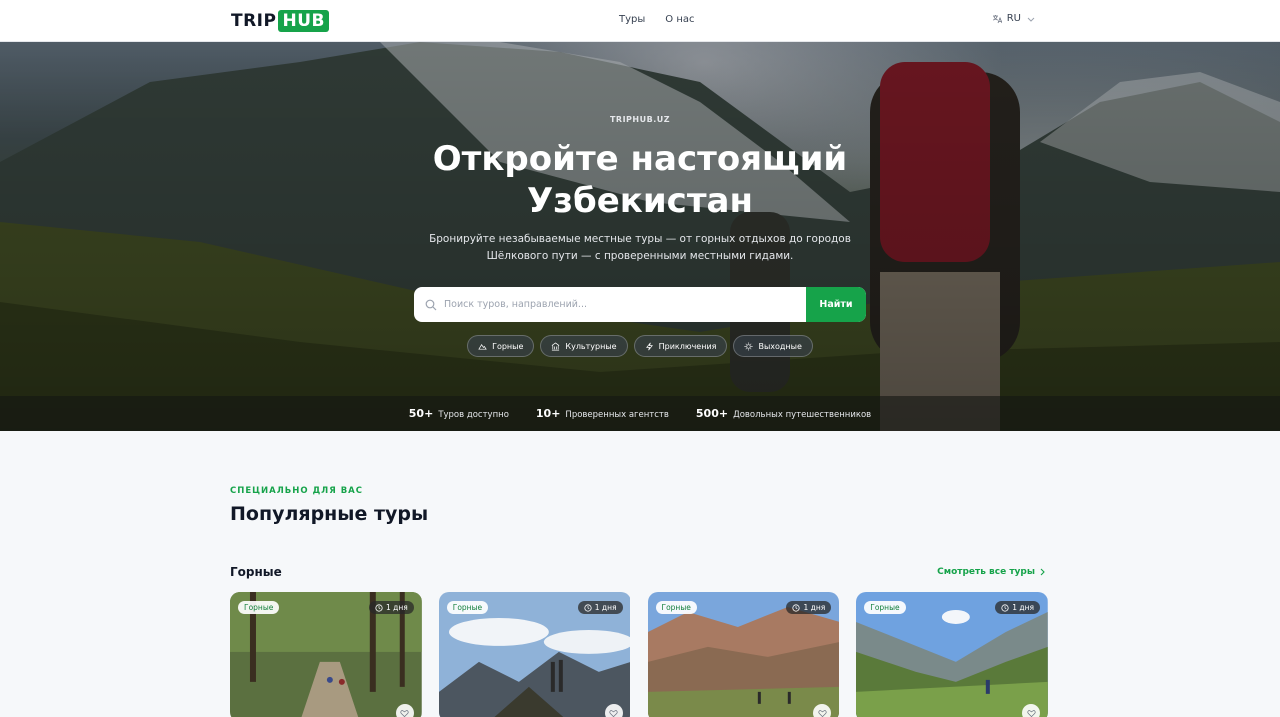  What do you see at coordinates (687, 346) in the screenshot?
I see `chip-label: Приключения` at bounding box center [687, 346].